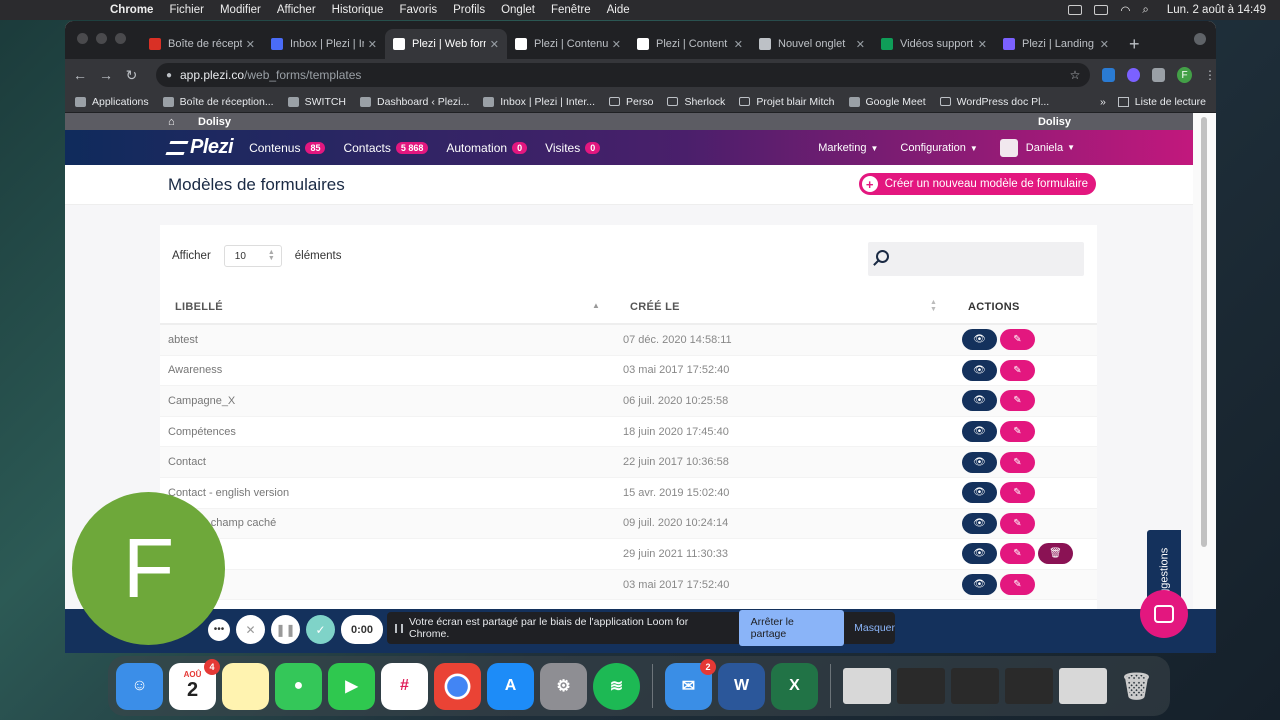 This screenshot has width=1280, height=720. What do you see at coordinates (469, 10) in the screenshot?
I see `menu-profils: Profils` at bounding box center [469, 10].